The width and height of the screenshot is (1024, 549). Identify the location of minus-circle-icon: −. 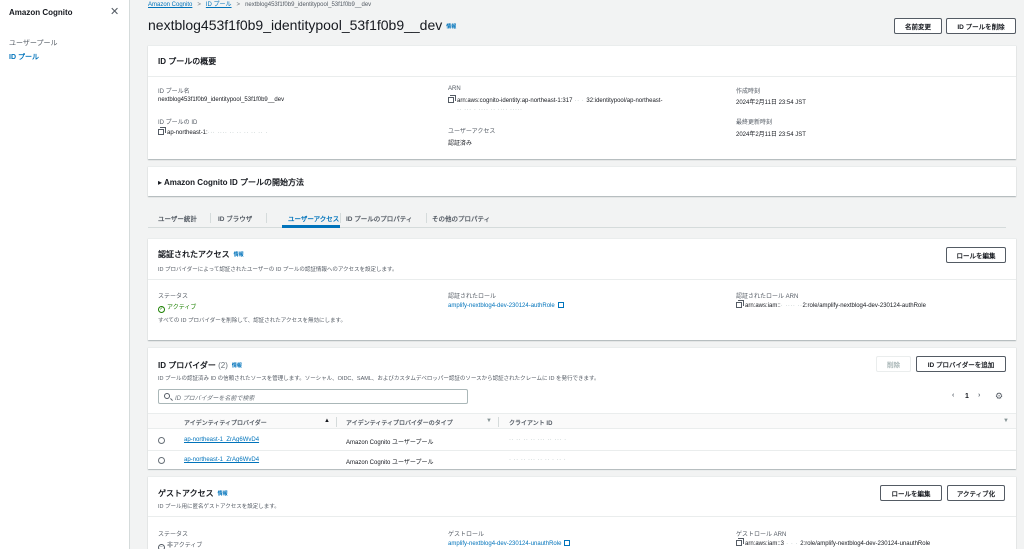
(161, 546).